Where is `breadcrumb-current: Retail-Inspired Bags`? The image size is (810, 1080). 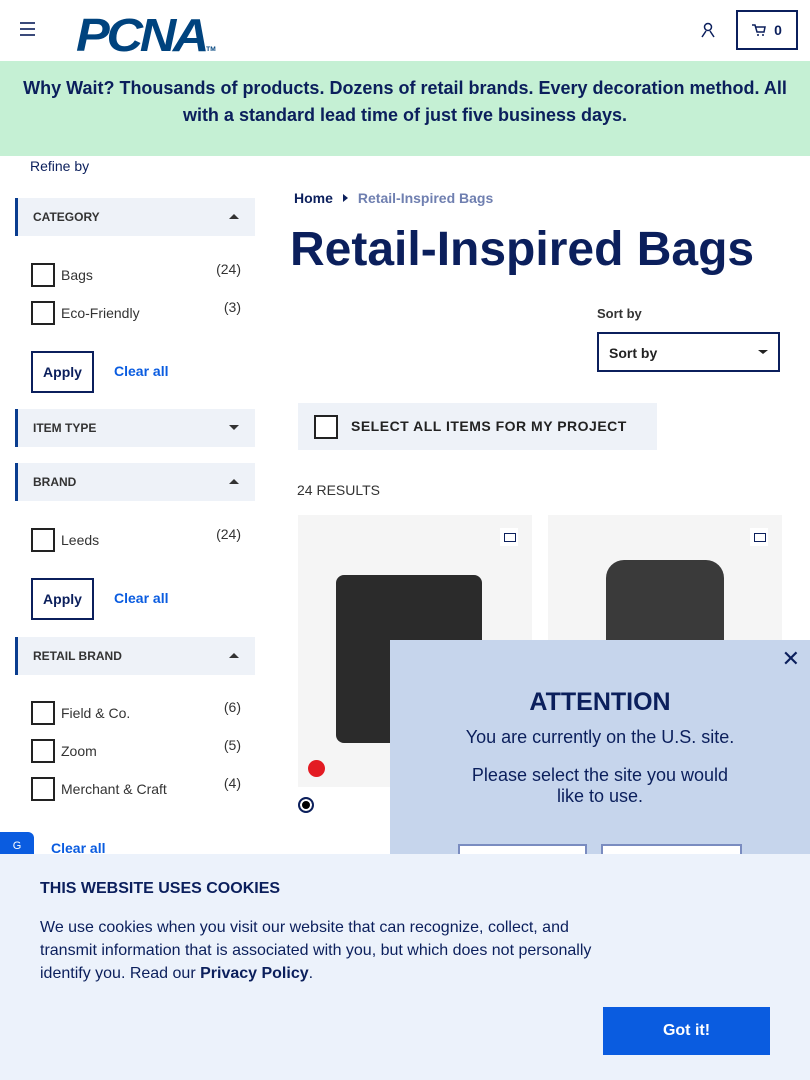 breadcrumb-current: Retail-Inspired Bags is located at coordinates (425, 198).